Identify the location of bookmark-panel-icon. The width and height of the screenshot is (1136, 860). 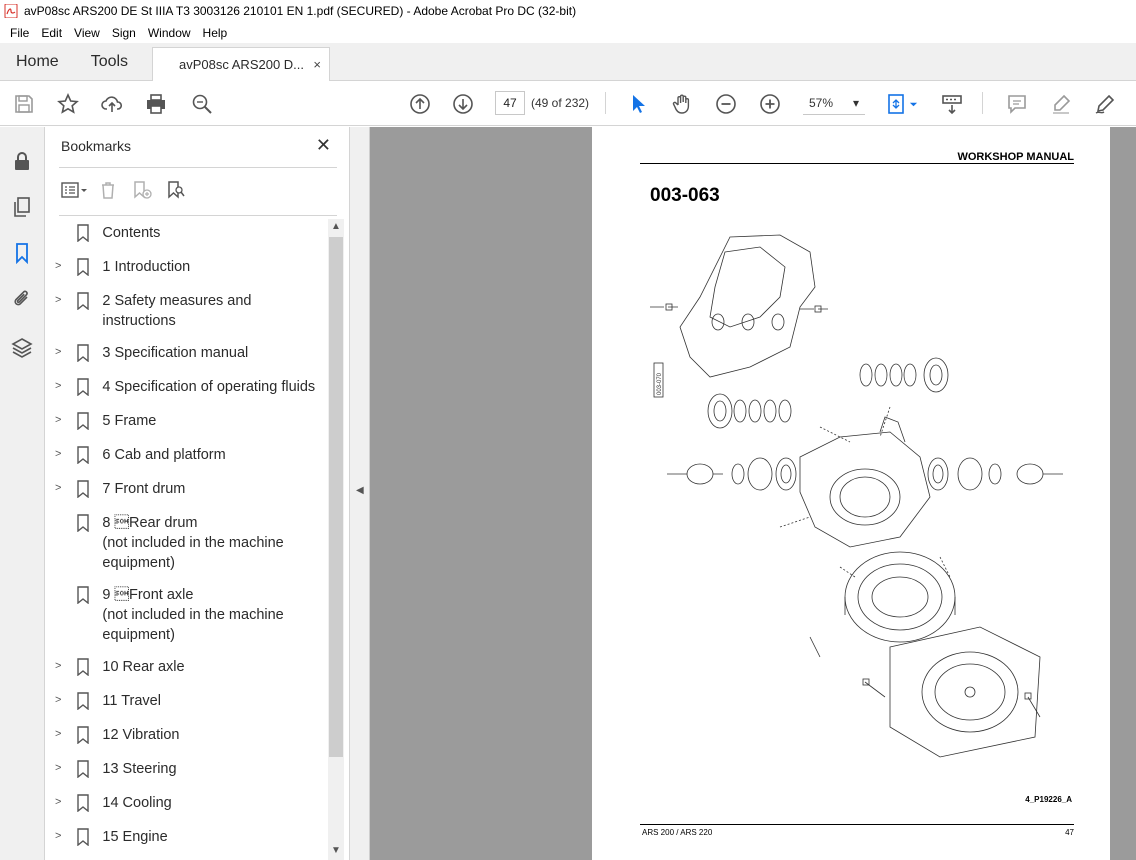
(22, 253).